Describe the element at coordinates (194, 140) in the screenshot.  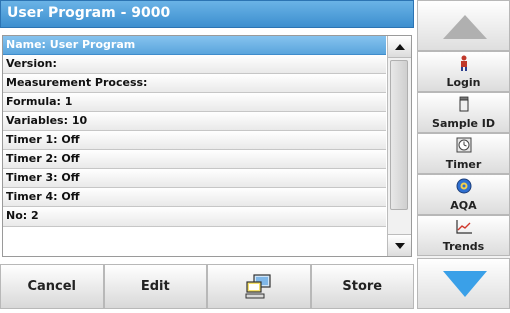
I see `list-item-timer-1: Timer 1: Off` at that location.